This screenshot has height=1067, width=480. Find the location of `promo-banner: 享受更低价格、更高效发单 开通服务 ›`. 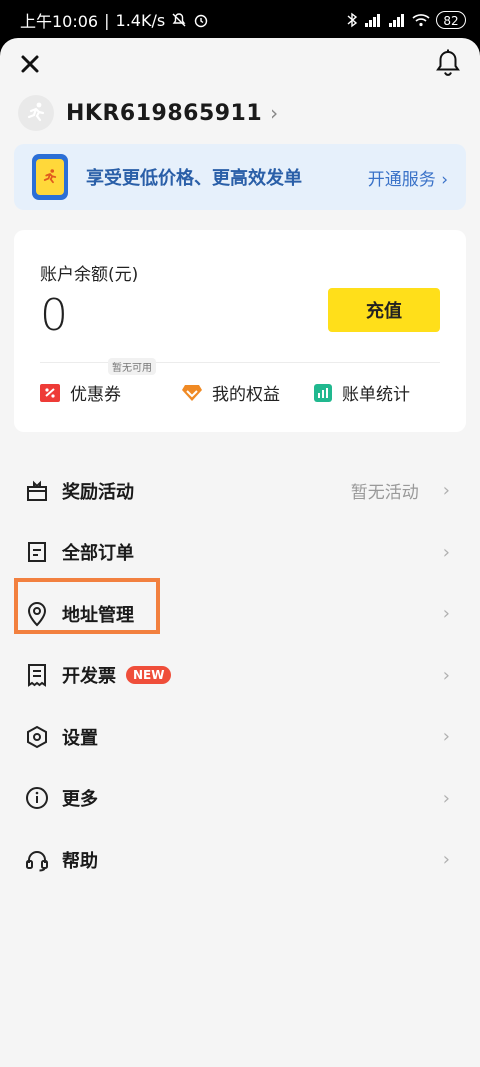

promo-banner: 享受更低价格、更高效发单 开通服务 › is located at coordinates (240, 177).